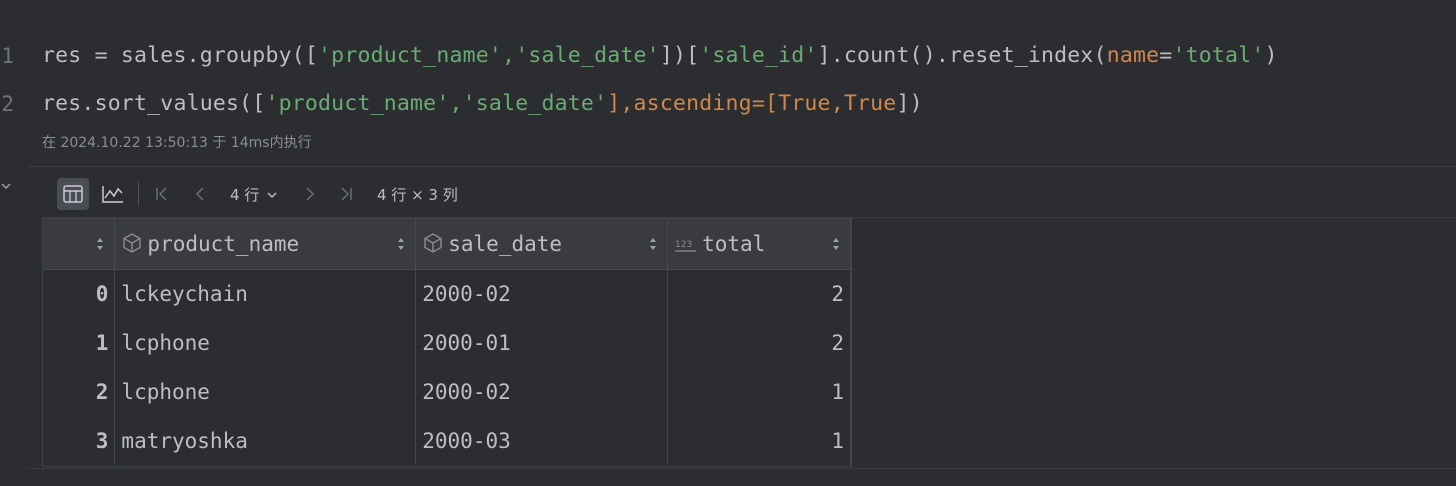 This screenshot has height=486, width=1456. I want to click on last-page-icon, so click(346, 194).